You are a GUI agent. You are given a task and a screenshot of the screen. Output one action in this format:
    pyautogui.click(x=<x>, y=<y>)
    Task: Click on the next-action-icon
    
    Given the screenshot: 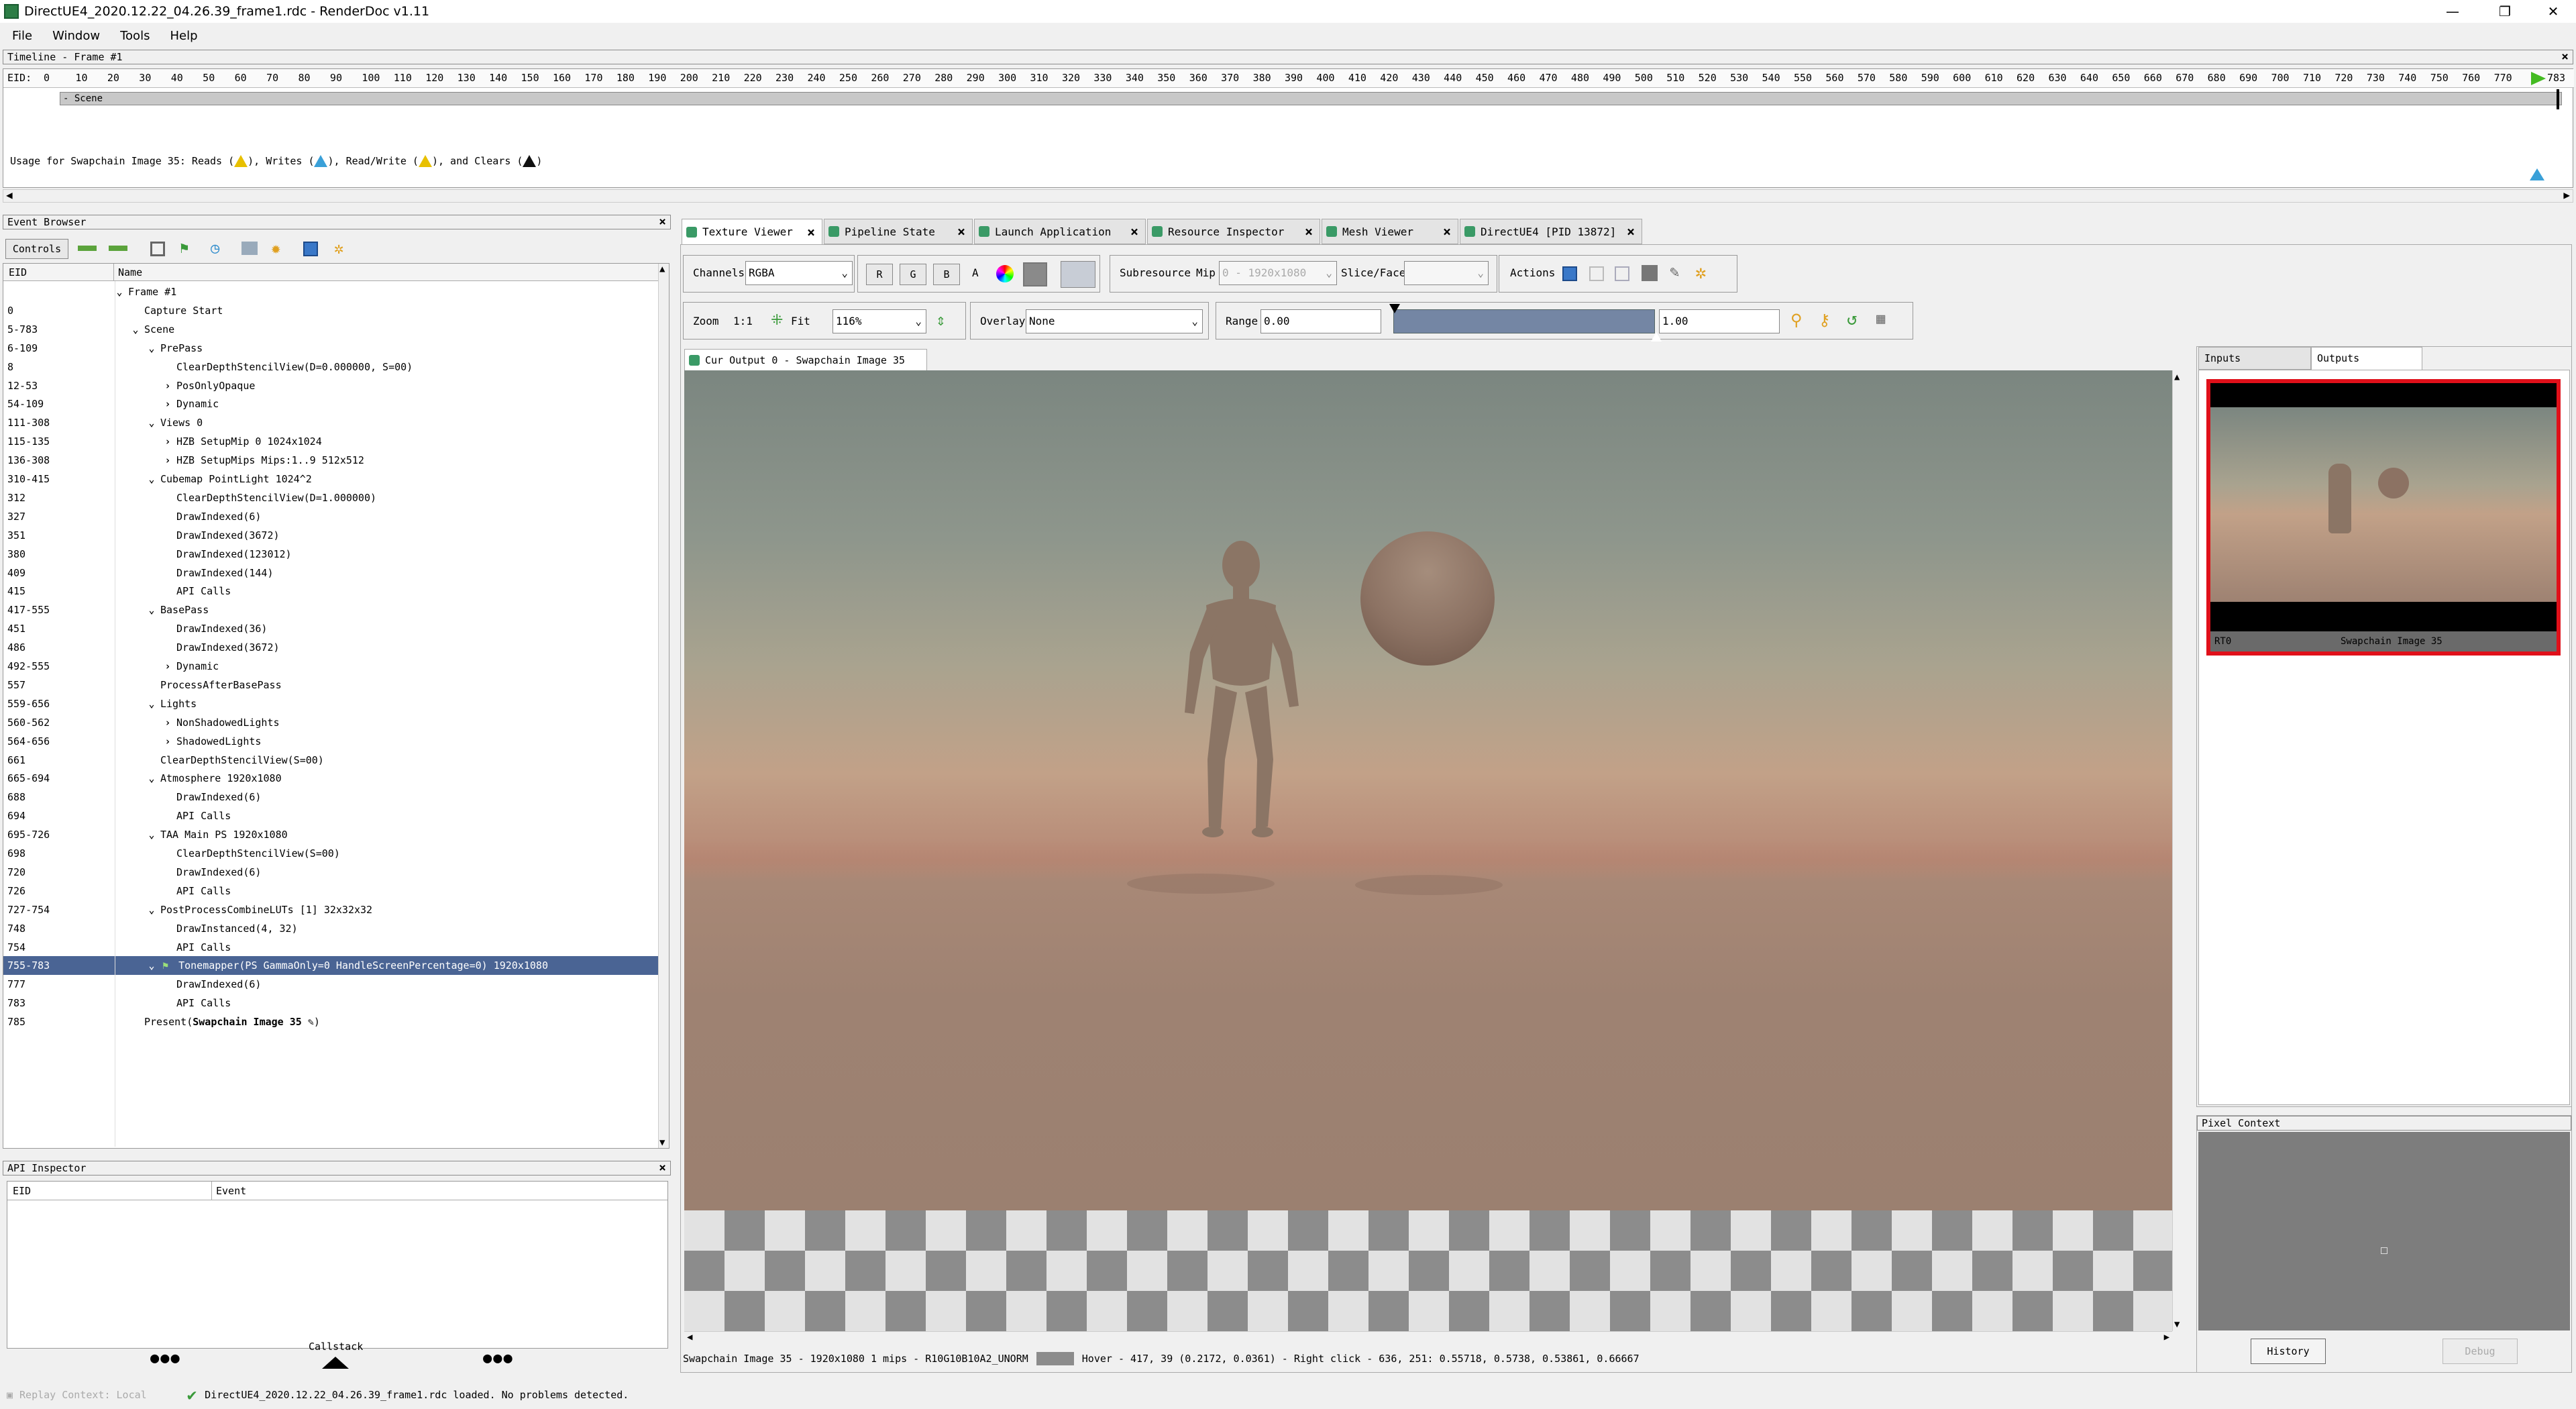 What is the action you would take?
    pyautogui.click(x=118, y=248)
    